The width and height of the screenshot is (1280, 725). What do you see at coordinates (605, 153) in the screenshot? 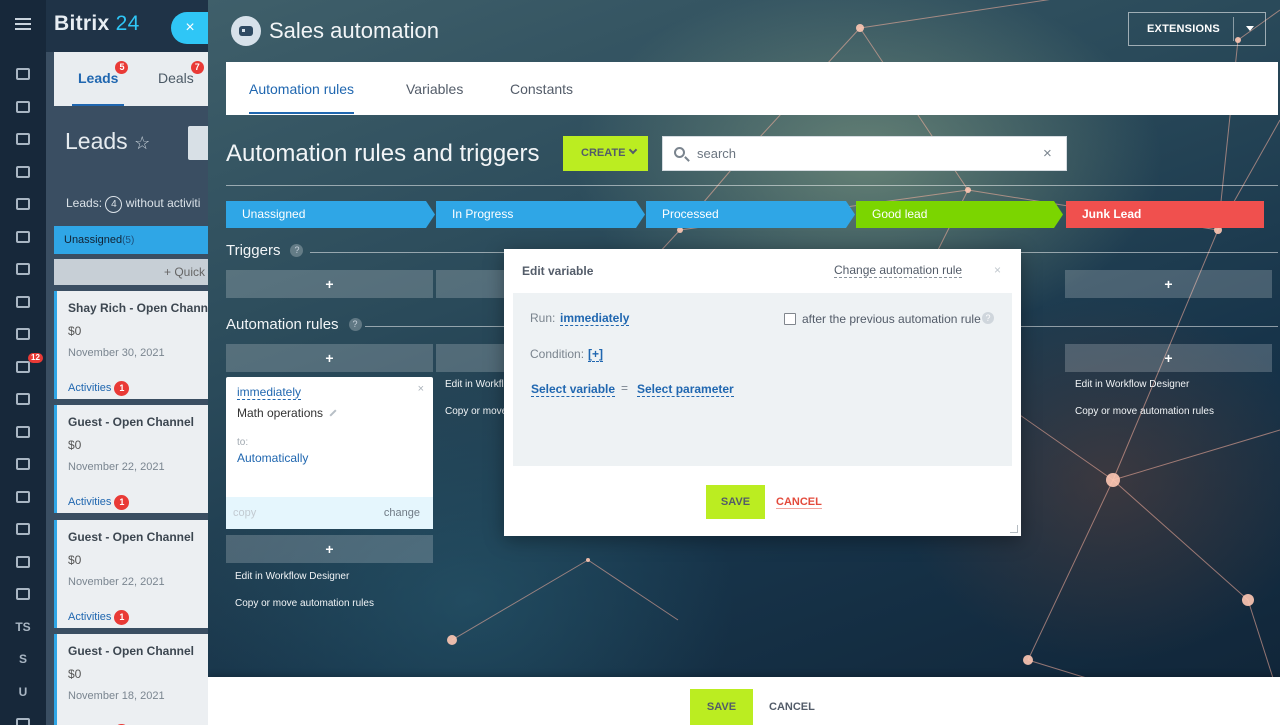
I see `create-button: CREATE` at bounding box center [605, 153].